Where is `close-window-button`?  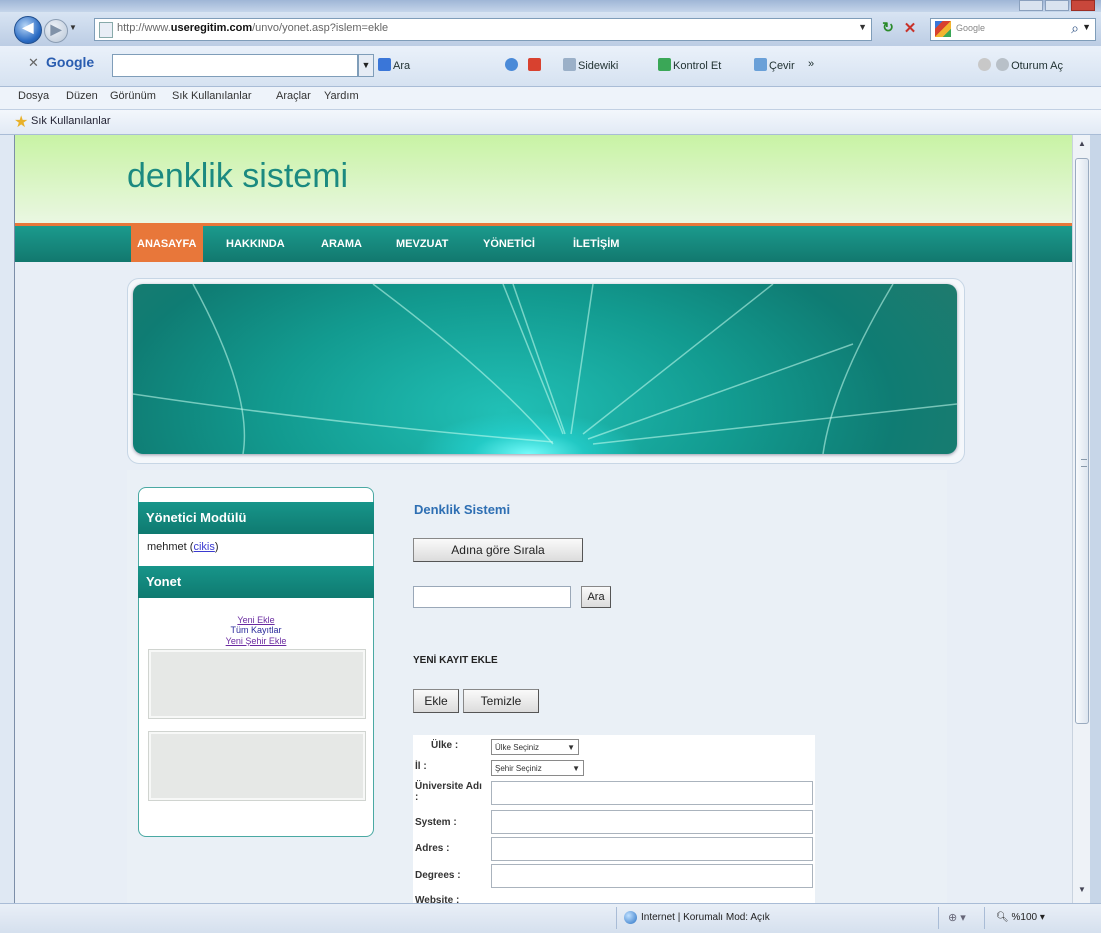 close-window-button is located at coordinates (1083, 5).